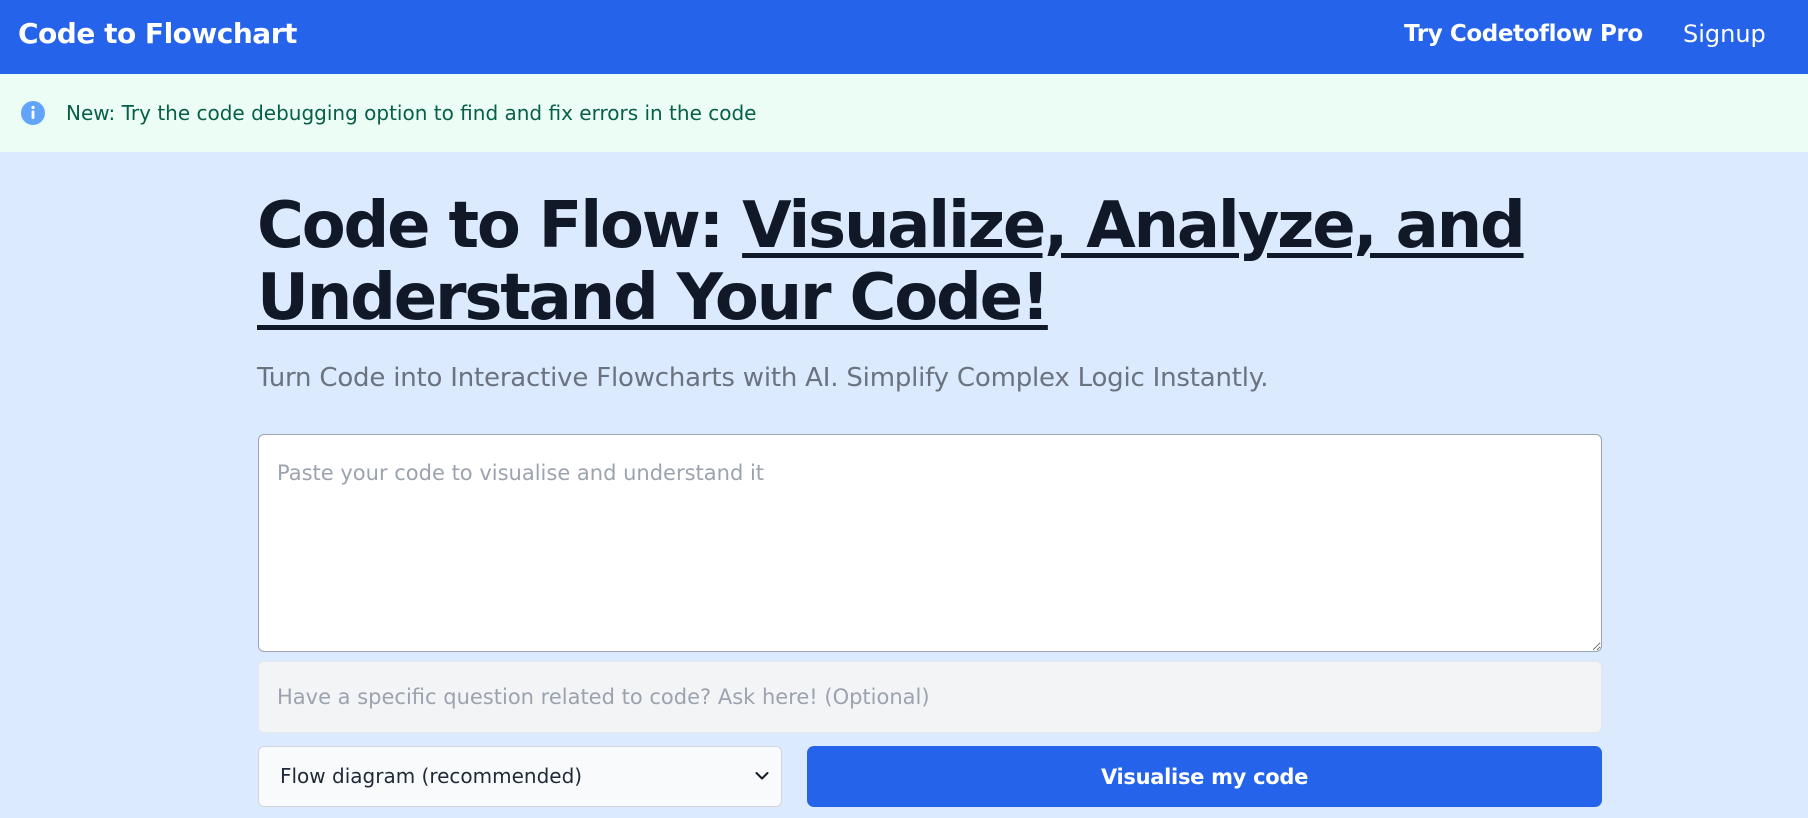  What do you see at coordinates (431, 776) in the screenshot?
I see `diagram-type-selected-value: Flow diagram (recommended)` at bounding box center [431, 776].